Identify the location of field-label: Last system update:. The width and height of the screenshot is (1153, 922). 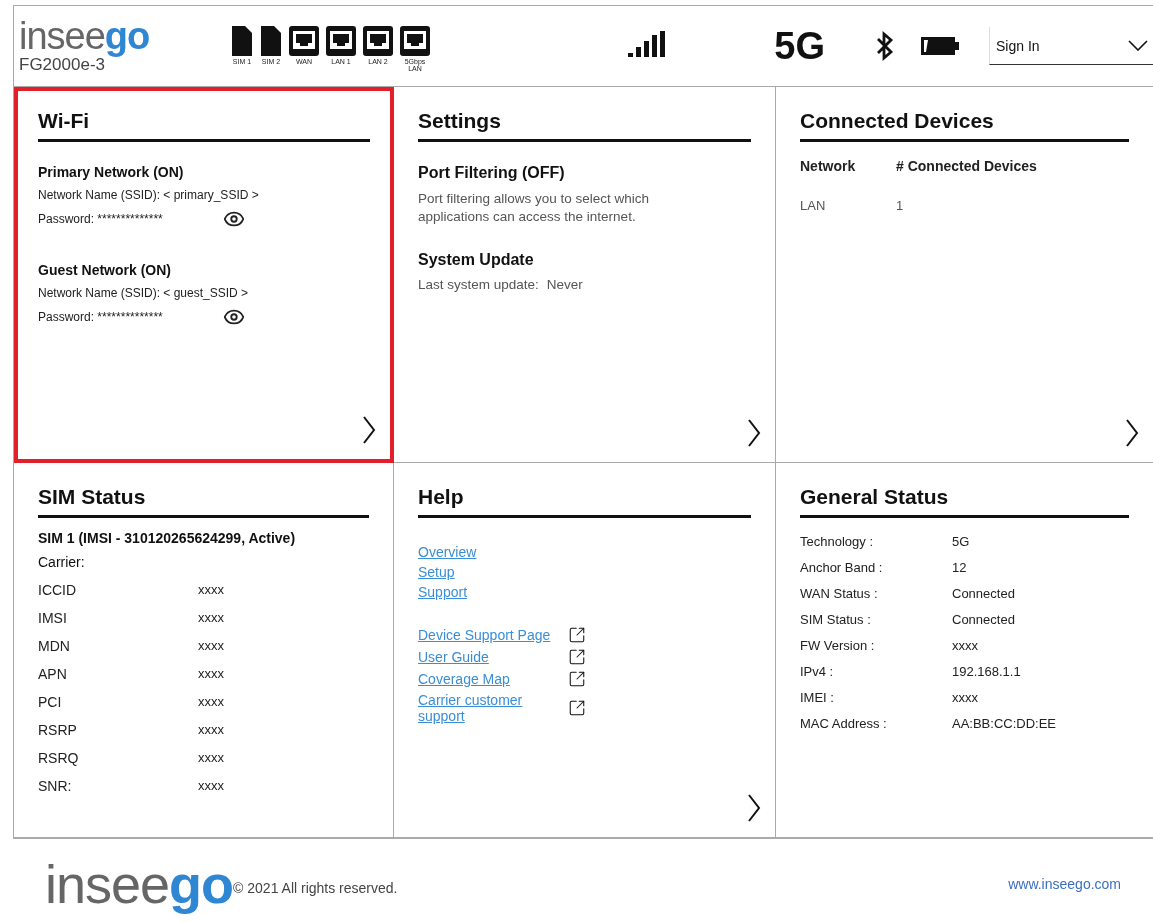
(478, 285).